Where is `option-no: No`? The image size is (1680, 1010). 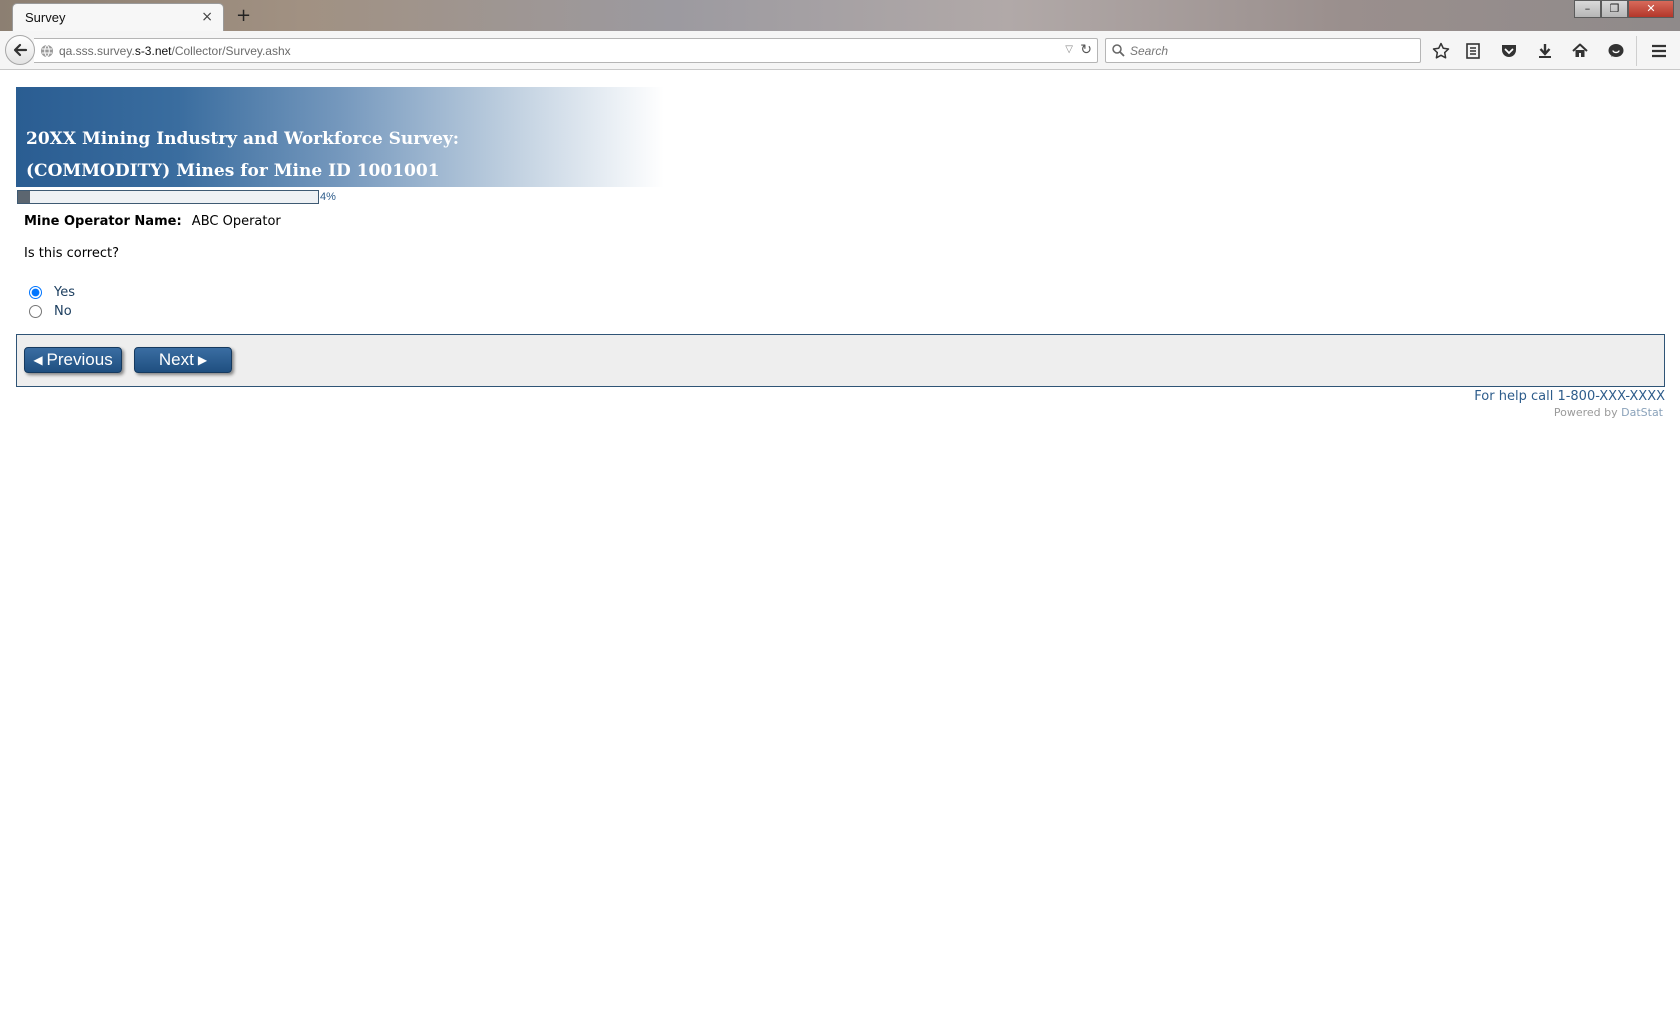
option-no: No is located at coordinates (846, 311).